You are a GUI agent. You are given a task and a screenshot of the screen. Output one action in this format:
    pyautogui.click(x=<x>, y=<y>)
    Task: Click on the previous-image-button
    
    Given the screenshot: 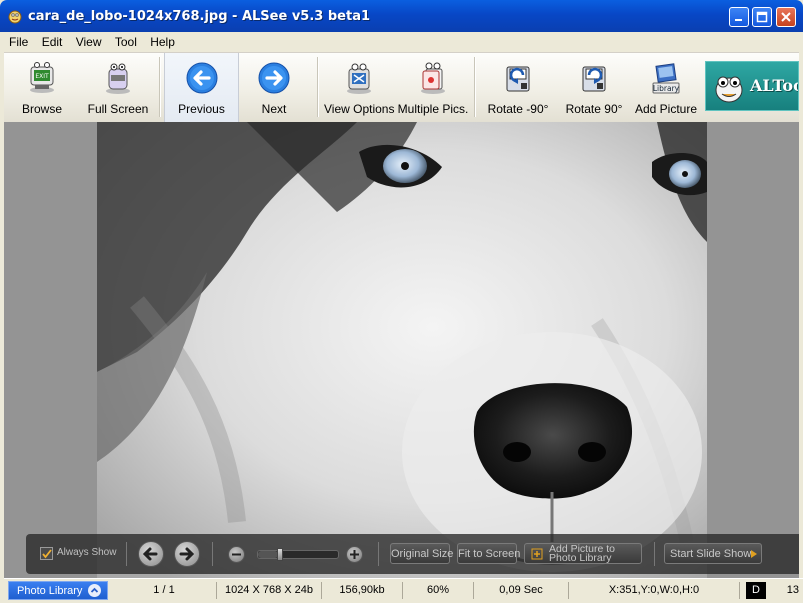 What is the action you would take?
    pyautogui.click(x=151, y=554)
    